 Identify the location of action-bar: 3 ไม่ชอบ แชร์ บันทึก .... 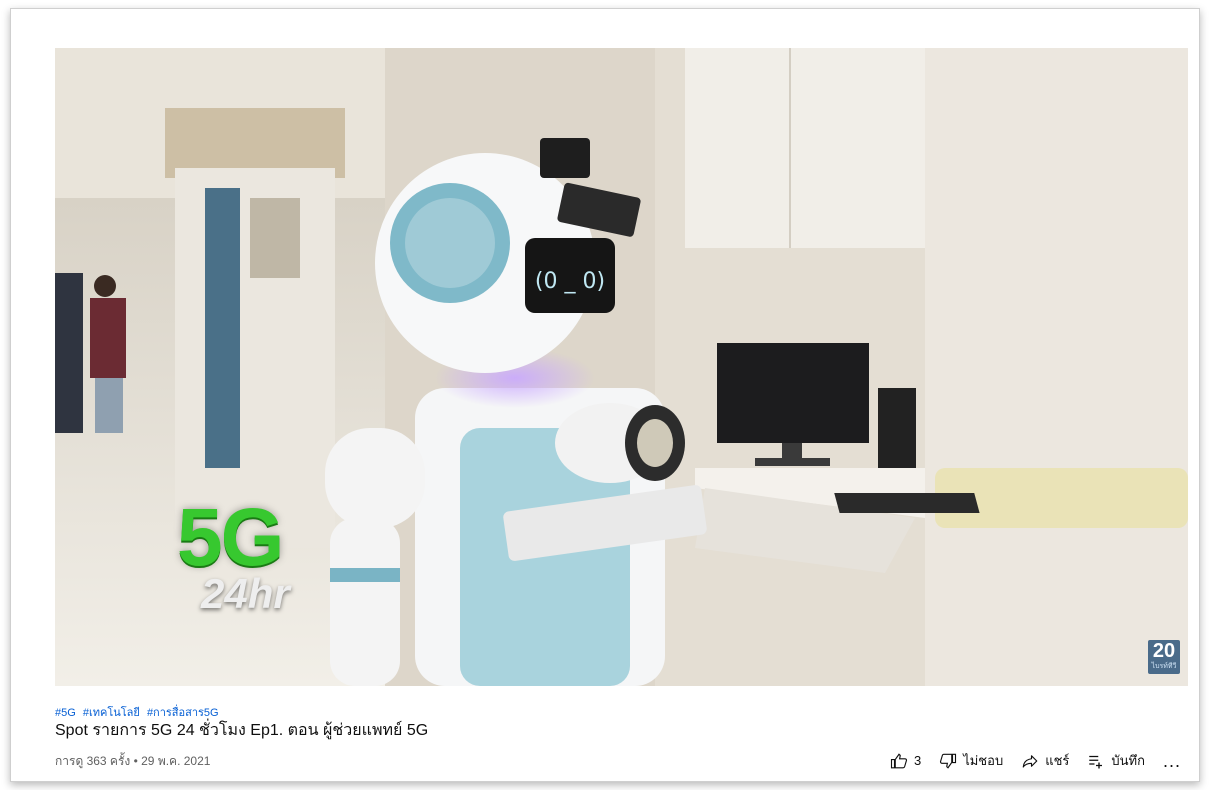
(1026, 760).